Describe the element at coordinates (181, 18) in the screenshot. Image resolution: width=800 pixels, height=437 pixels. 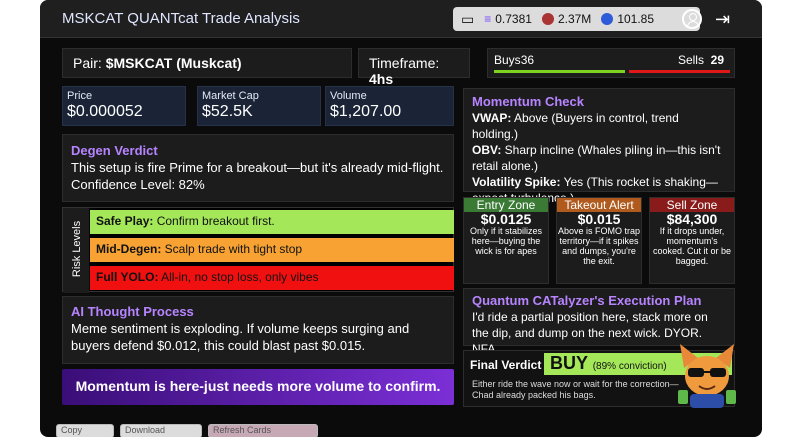
I see `app-title: MSKCAT QUANTcat Trade Analysis` at that location.